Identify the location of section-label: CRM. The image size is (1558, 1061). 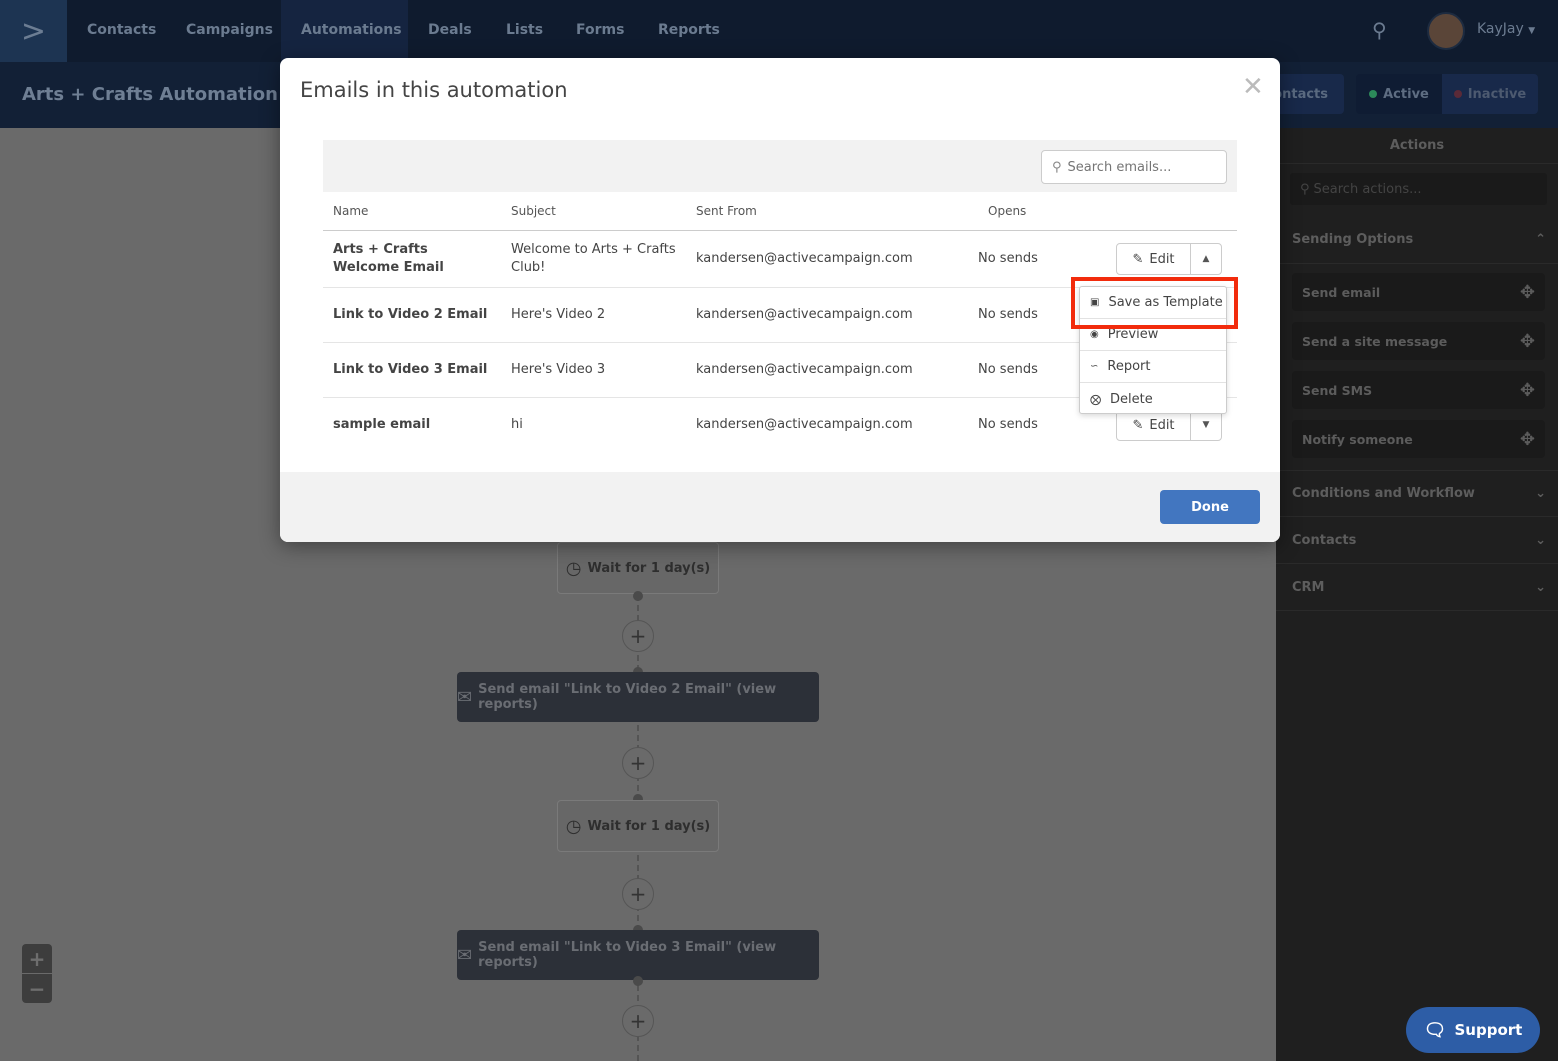
(1308, 587).